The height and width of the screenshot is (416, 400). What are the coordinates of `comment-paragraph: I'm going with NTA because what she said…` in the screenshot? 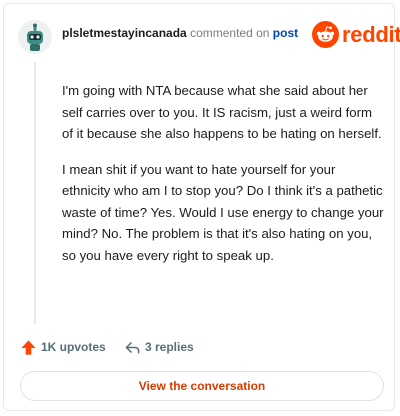 It's located at (222, 112).